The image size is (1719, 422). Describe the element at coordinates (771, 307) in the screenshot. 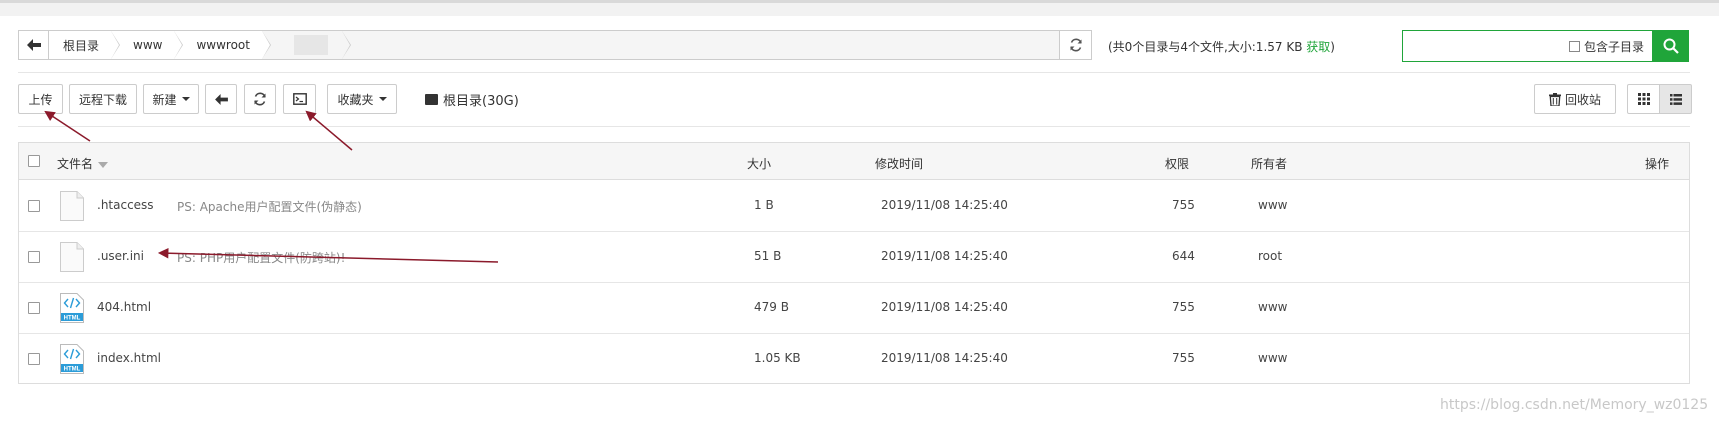

I see `file-size: 479 B` at that location.